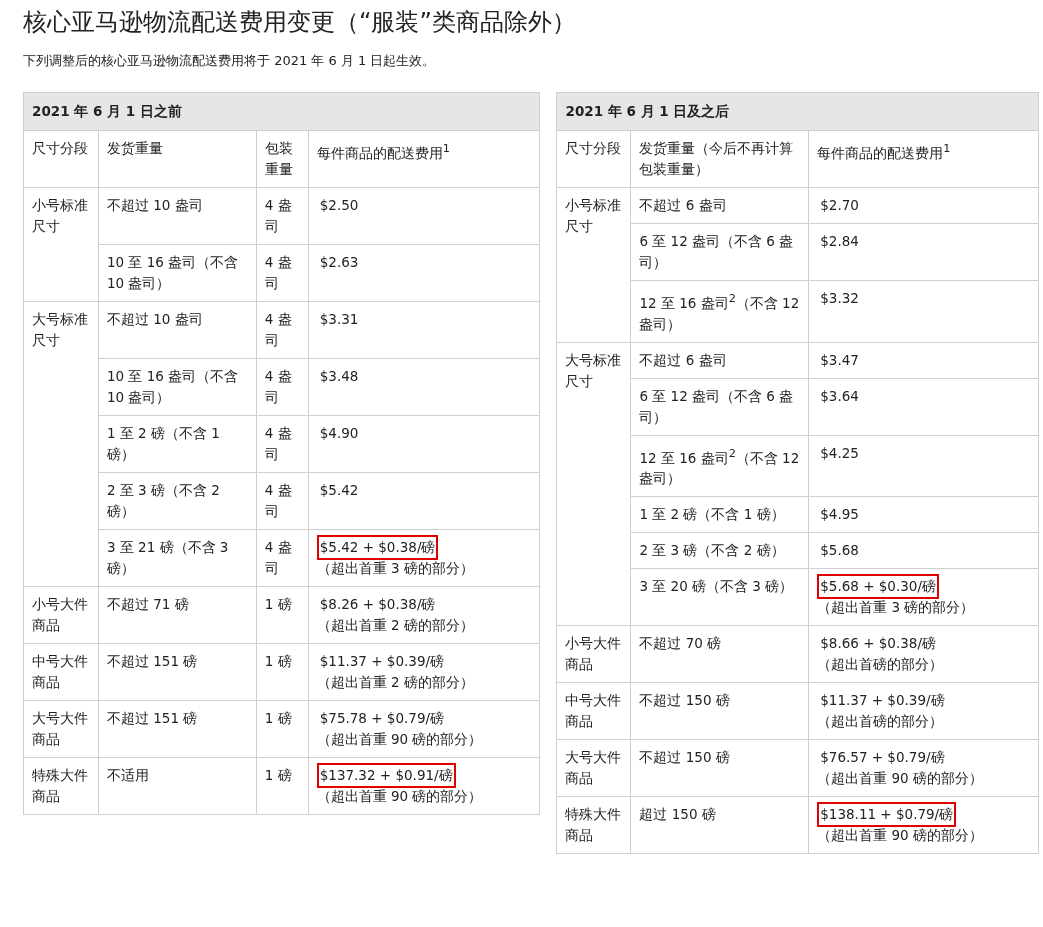 The height and width of the screenshot is (927, 1043). What do you see at coordinates (282, 159) in the screenshot?
I see `column-header: 包装重量` at bounding box center [282, 159].